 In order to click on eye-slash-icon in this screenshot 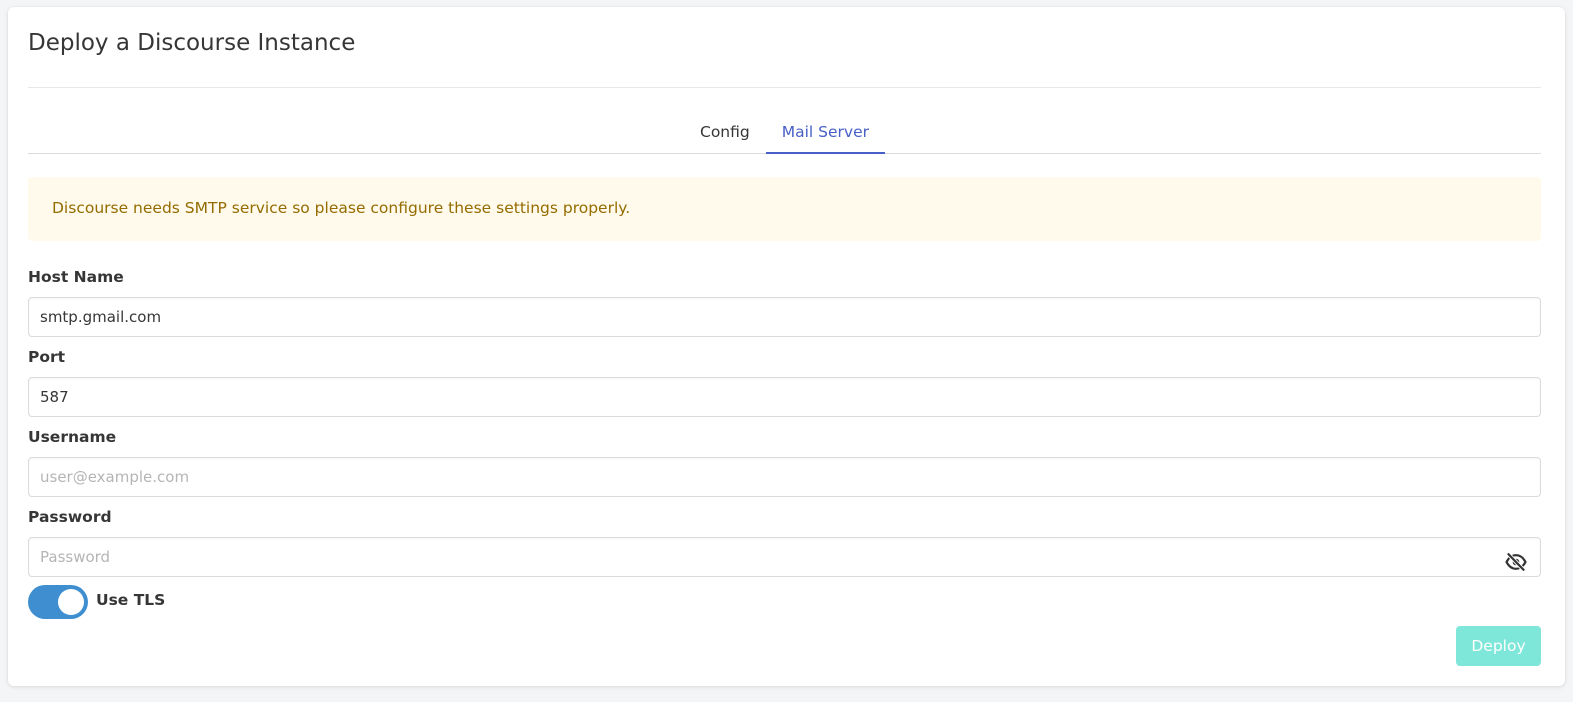, I will do `click(1516, 562)`.